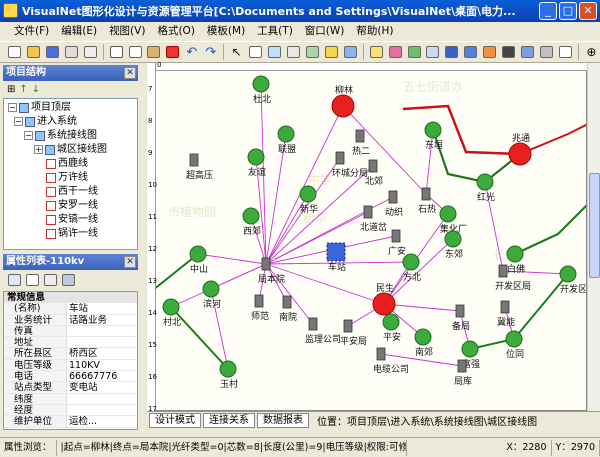 This screenshot has height=457, width=600. I want to click on menu-edit: 编辑(E), so click(79, 31).